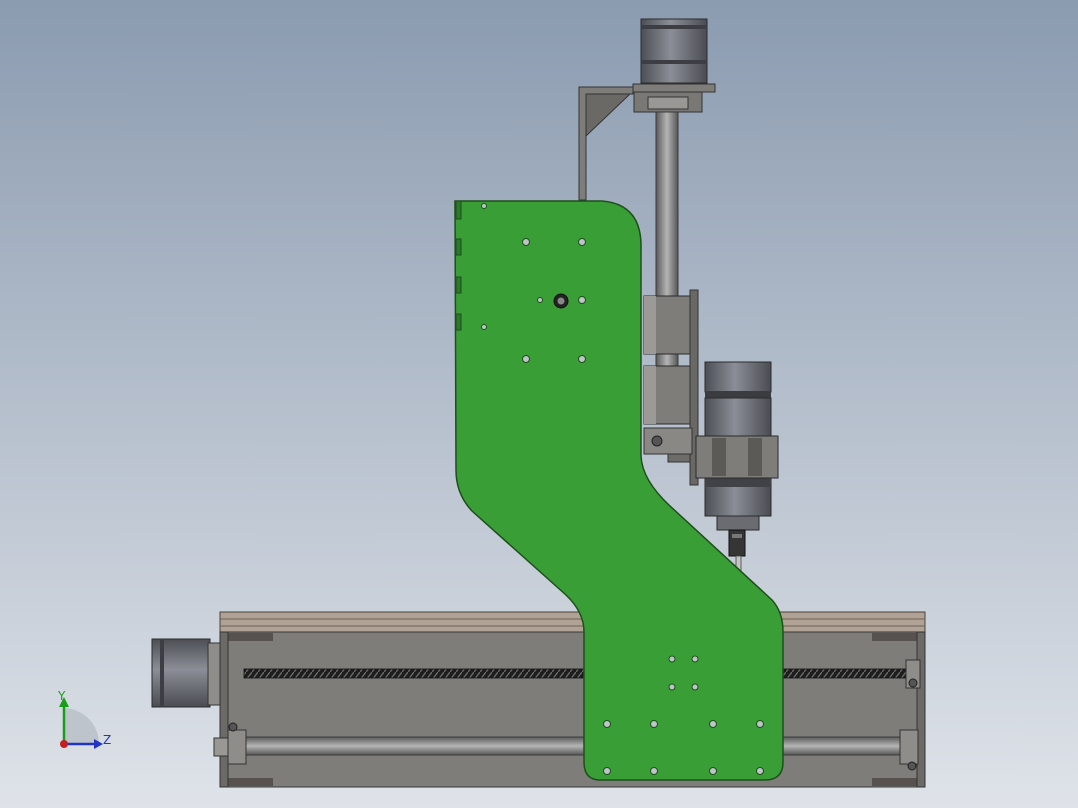 Image resolution: width=1078 pixels, height=808 pixels. What do you see at coordinates (738, 523) in the screenshot?
I see `spindle-nose` at bounding box center [738, 523].